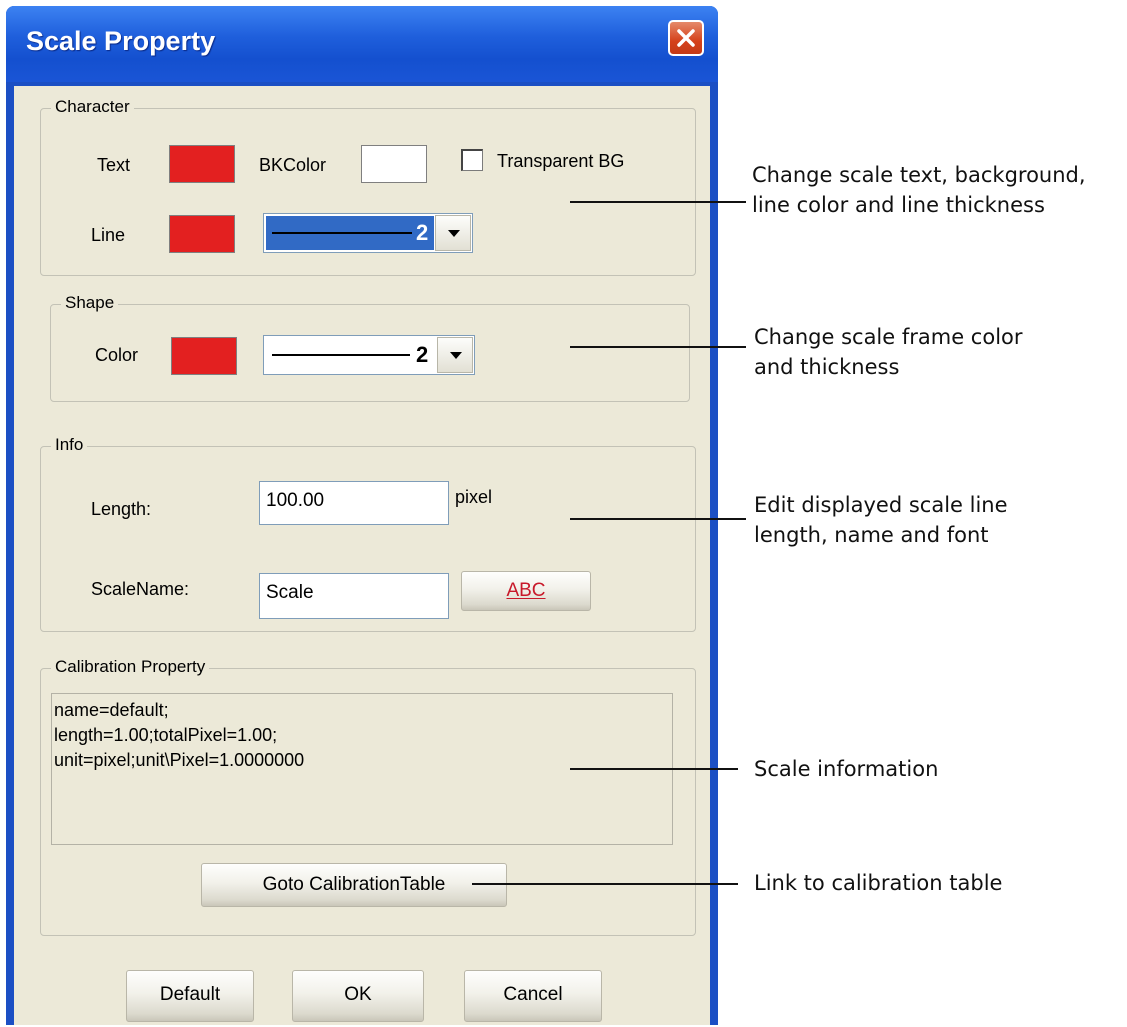  I want to click on length-unit-label: pixel, so click(474, 497).